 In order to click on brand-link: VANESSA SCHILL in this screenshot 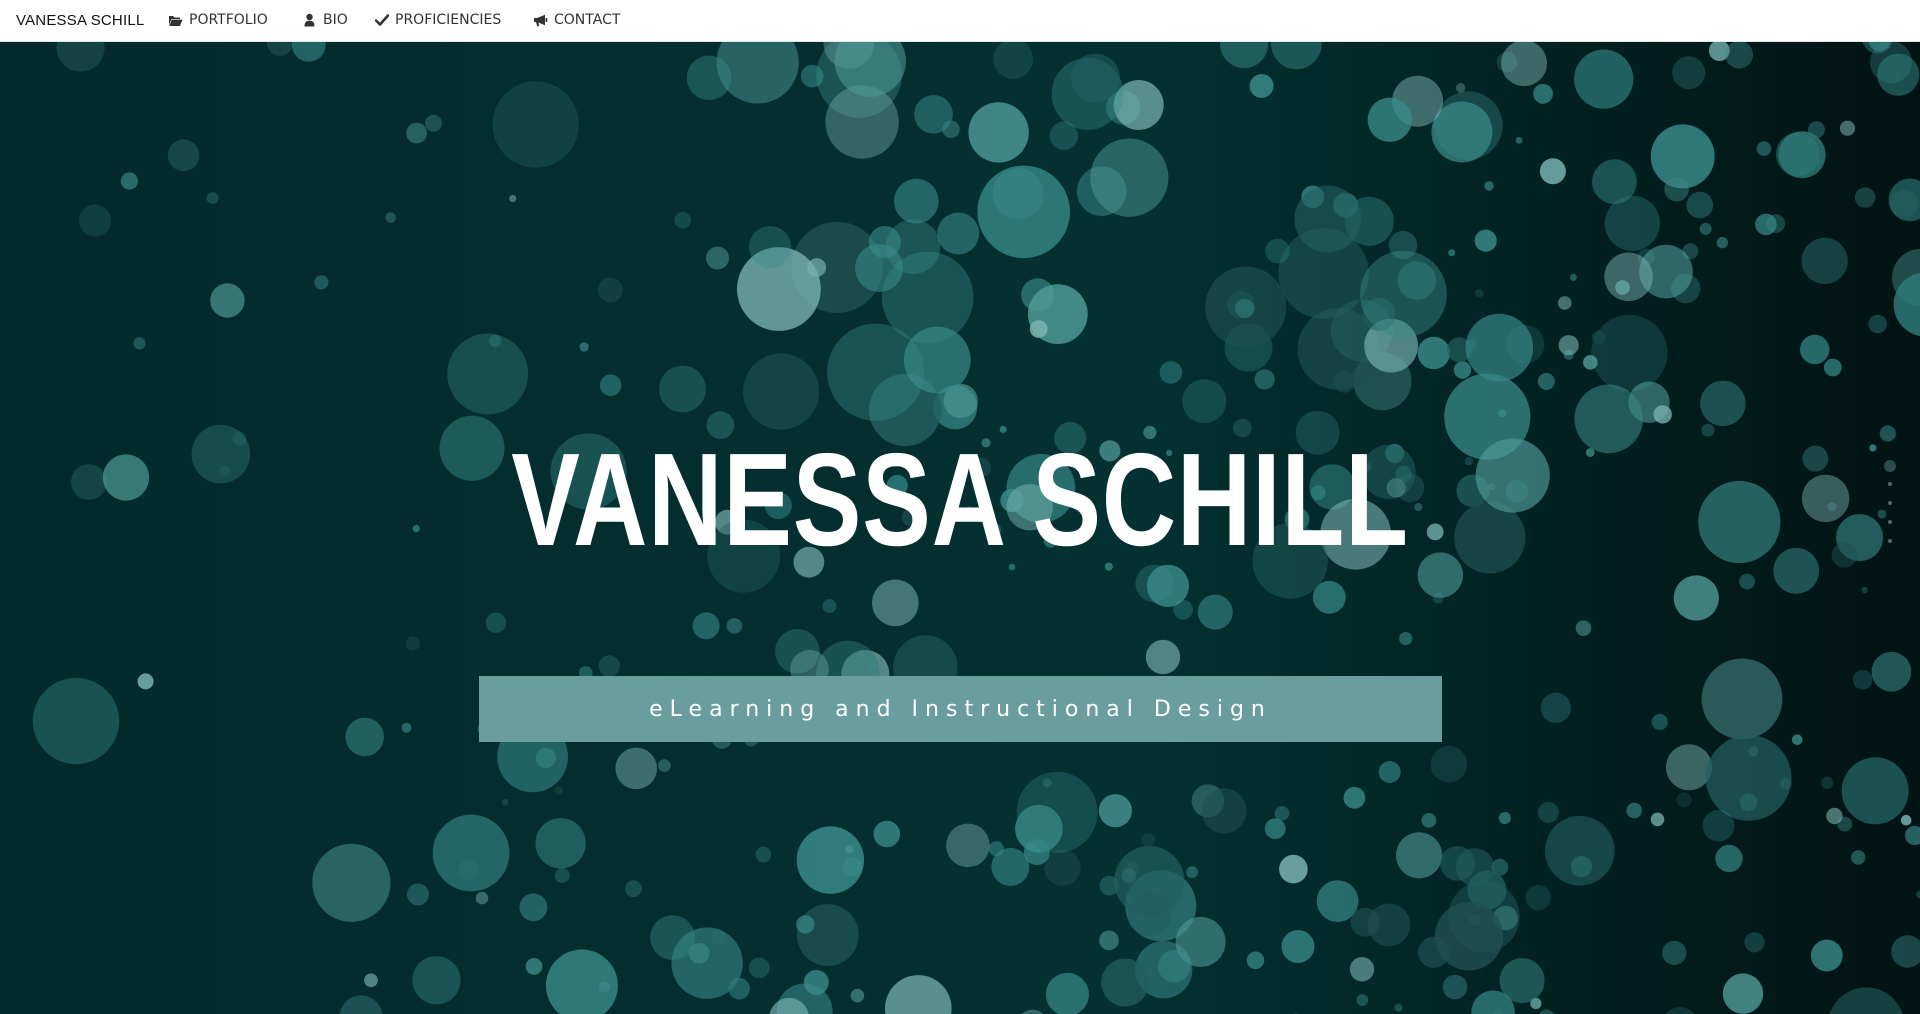, I will do `click(80, 20)`.